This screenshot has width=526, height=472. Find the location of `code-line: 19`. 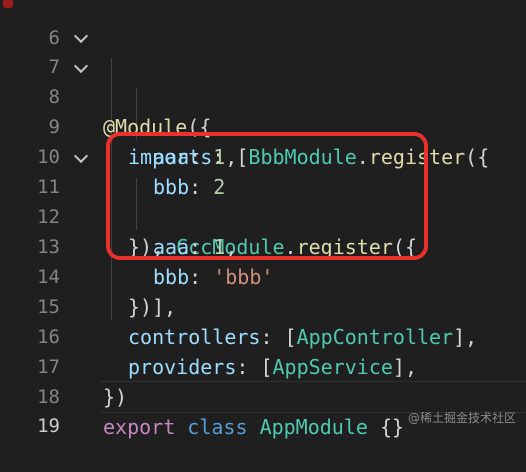

code-line: 19 is located at coordinates (263, 409).